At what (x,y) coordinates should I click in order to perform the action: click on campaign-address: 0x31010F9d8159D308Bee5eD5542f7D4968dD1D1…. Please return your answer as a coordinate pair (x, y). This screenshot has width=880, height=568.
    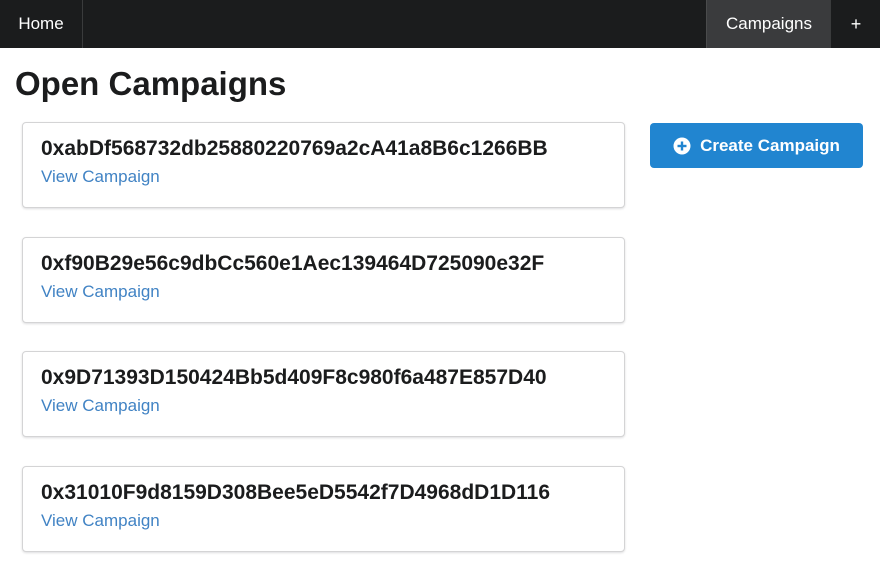
    Looking at the image, I should click on (296, 492).